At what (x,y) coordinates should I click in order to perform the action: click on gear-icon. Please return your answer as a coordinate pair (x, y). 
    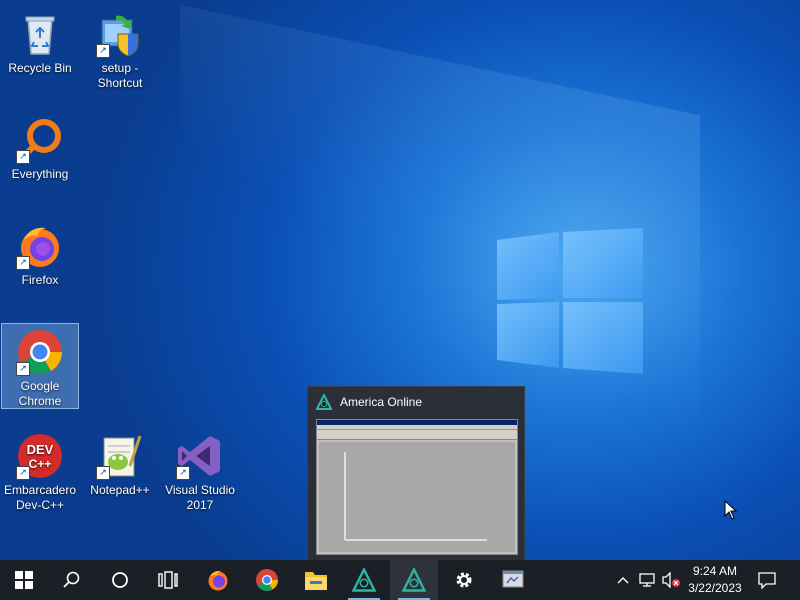
    Looking at the image, I should click on (464, 580).